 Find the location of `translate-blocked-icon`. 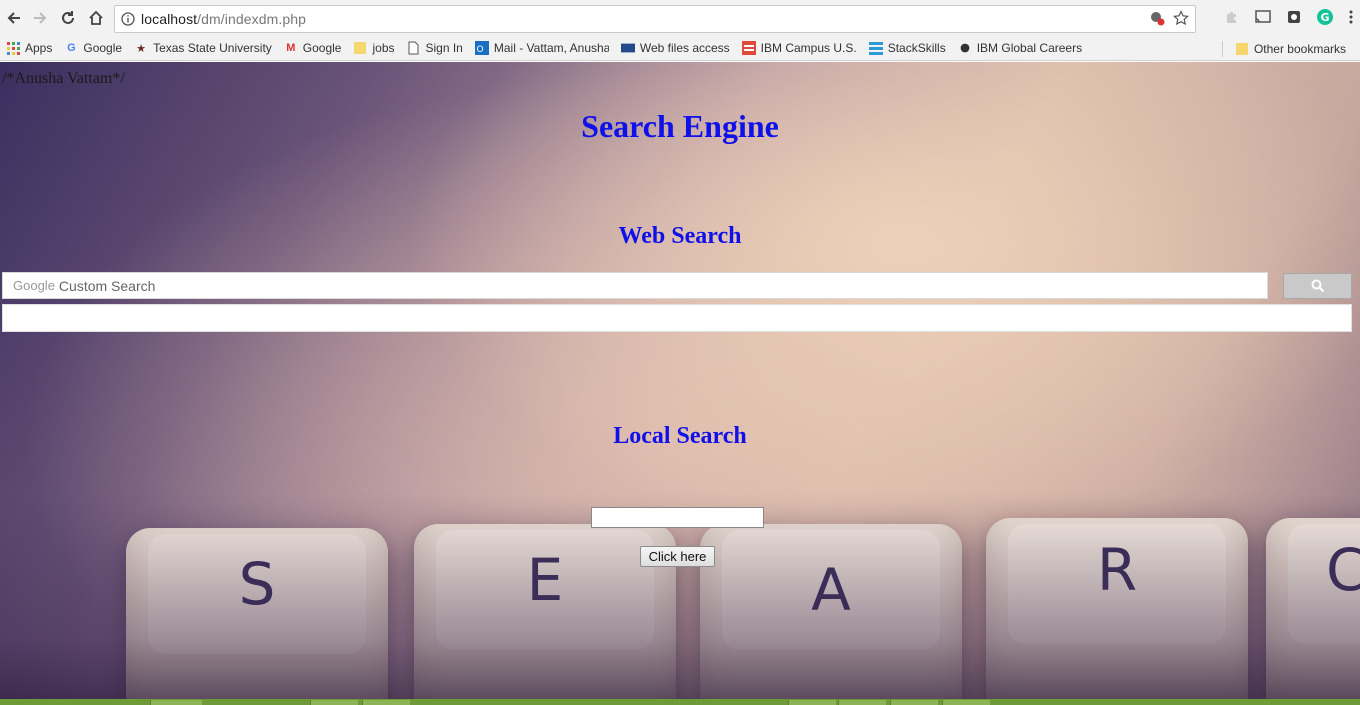

translate-blocked-icon is located at coordinates (1157, 20).